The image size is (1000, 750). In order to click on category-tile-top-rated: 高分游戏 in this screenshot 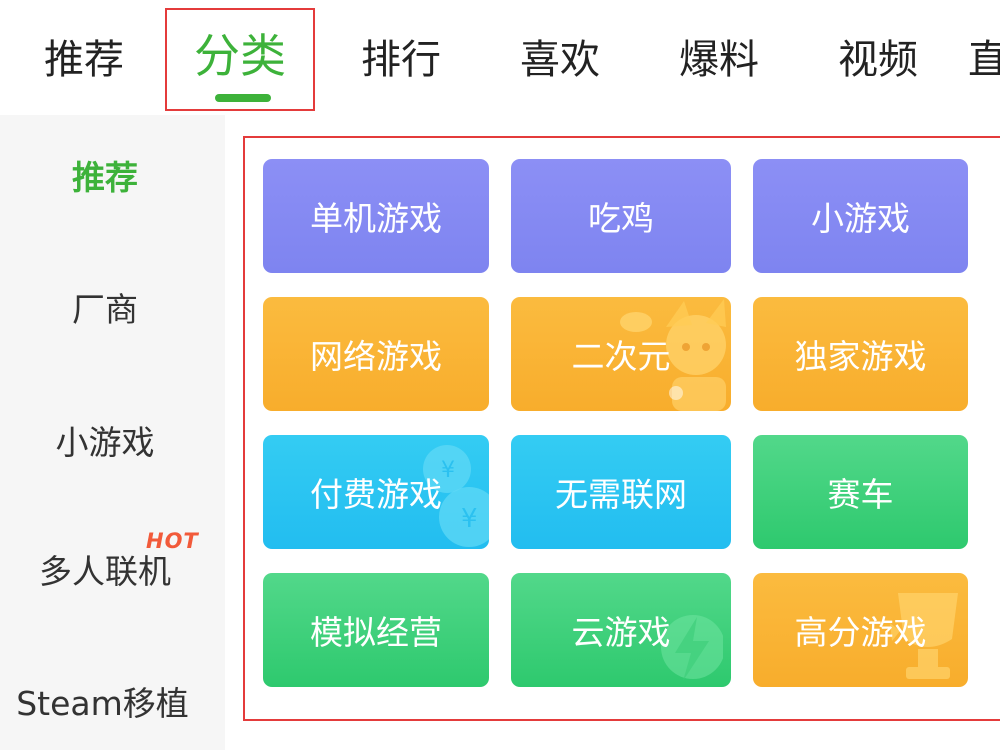, I will do `click(860, 630)`.